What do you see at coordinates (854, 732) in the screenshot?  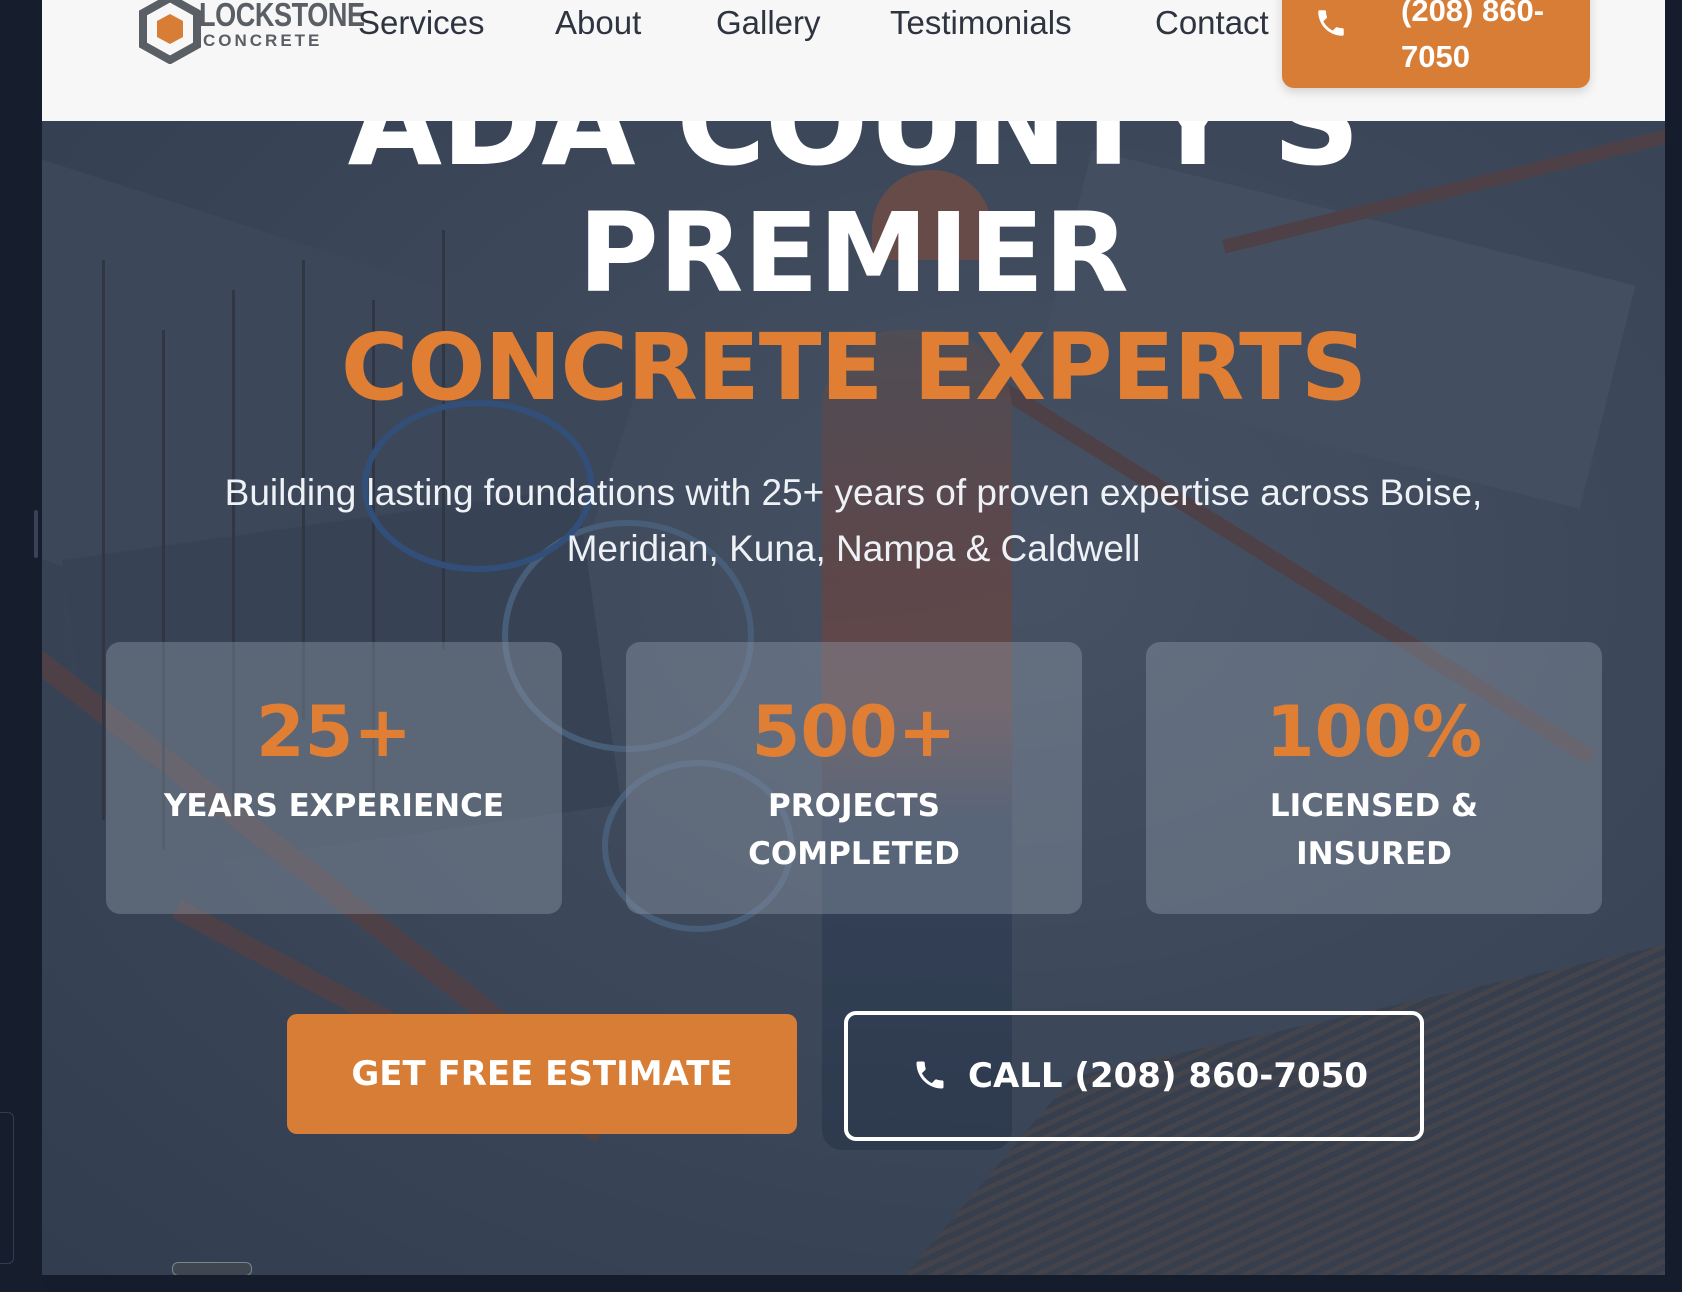 I see `stat-value: 500+` at bounding box center [854, 732].